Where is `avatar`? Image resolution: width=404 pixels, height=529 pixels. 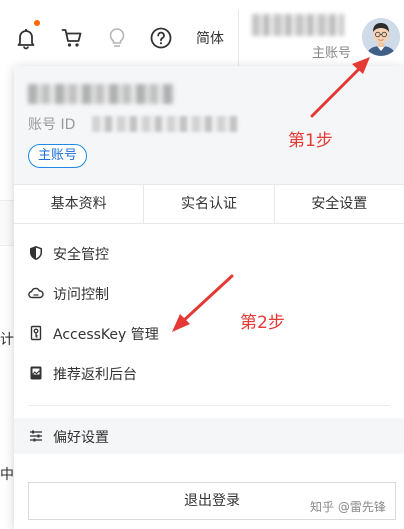
avatar is located at coordinates (381, 37).